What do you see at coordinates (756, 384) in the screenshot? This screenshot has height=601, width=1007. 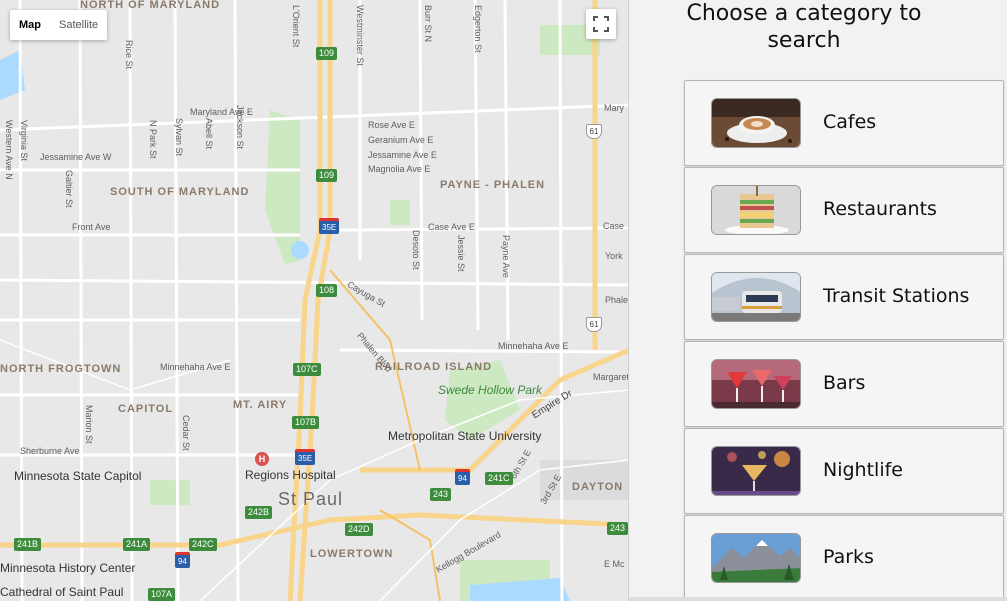 I see `cocktails-photo` at bounding box center [756, 384].